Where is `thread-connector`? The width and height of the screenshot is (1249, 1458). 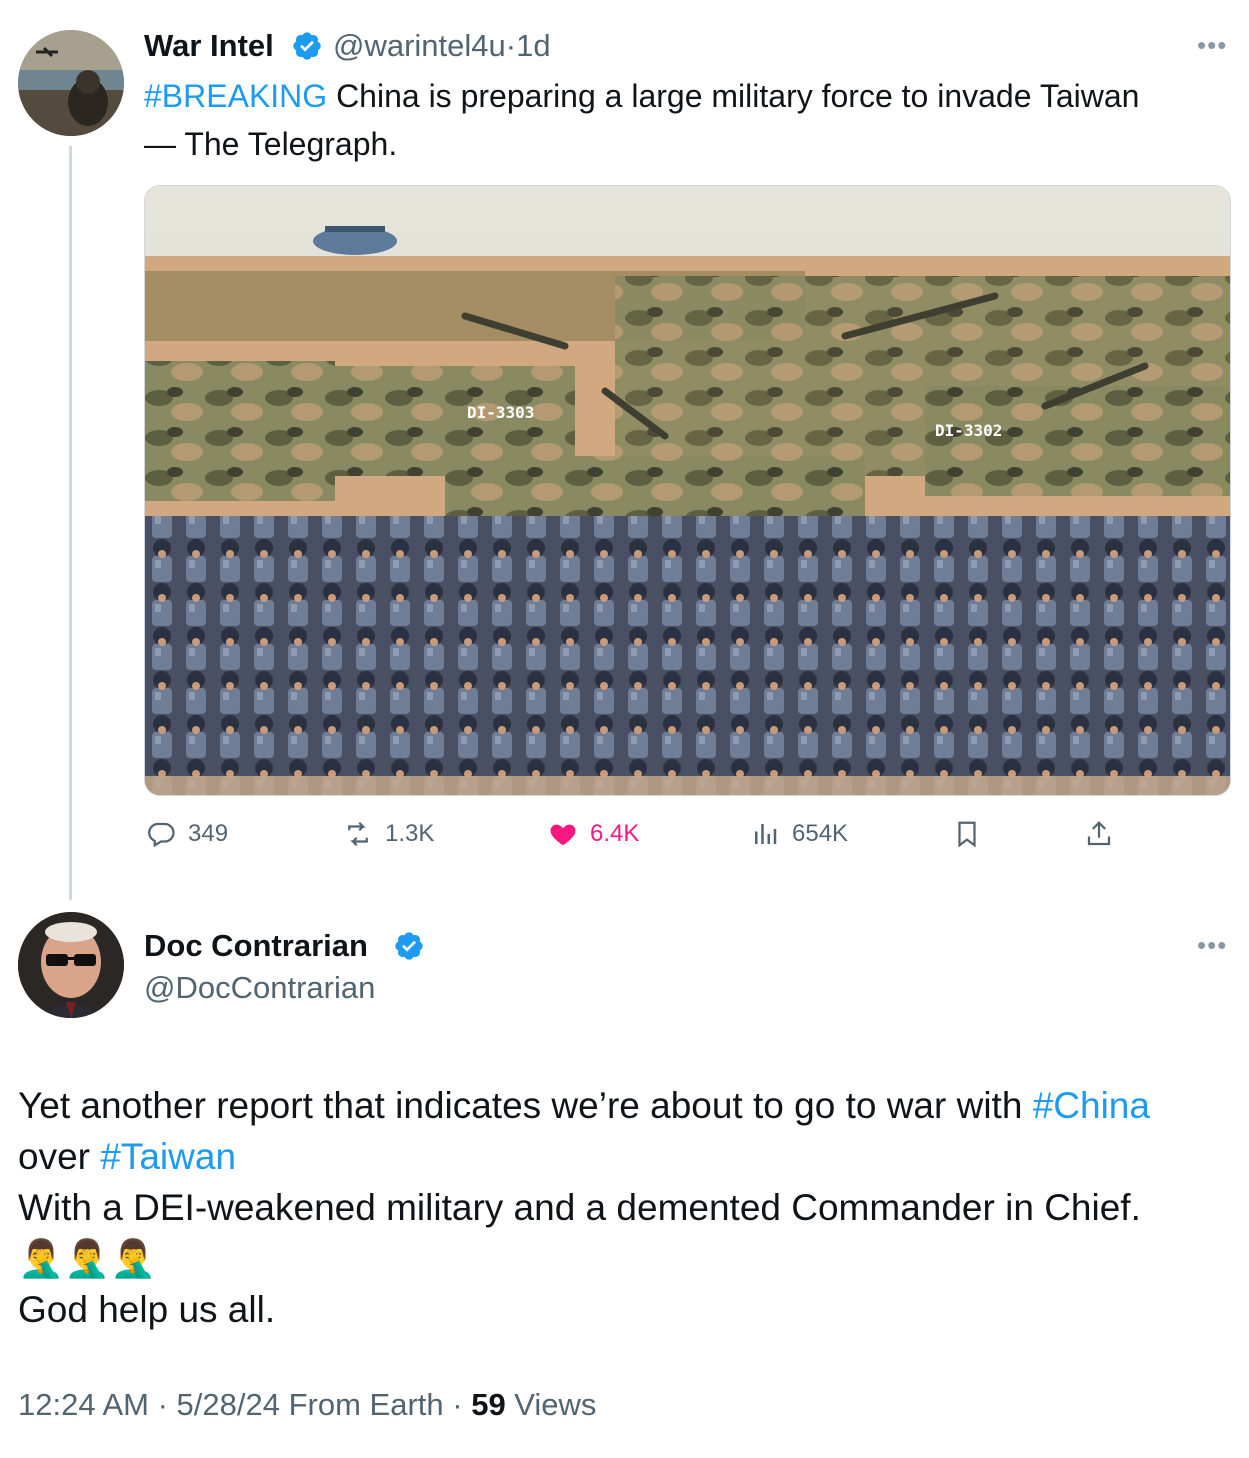
thread-connector is located at coordinates (70, 523).